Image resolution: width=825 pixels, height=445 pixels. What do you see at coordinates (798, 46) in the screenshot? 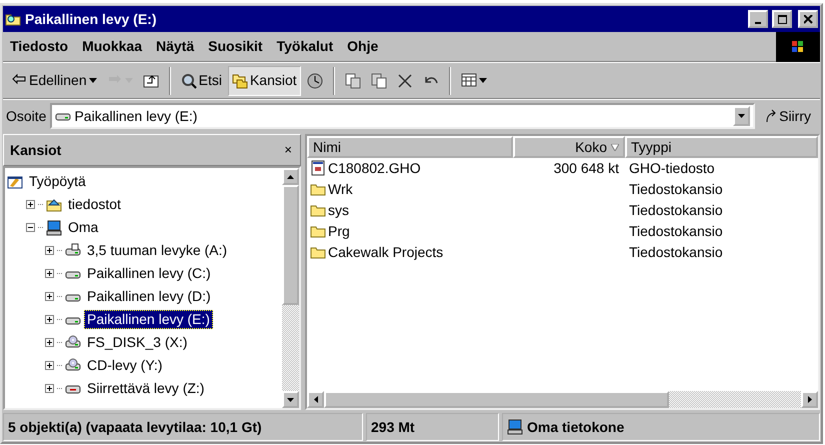
I see `flag-icon` at bounding box center [798, 46].